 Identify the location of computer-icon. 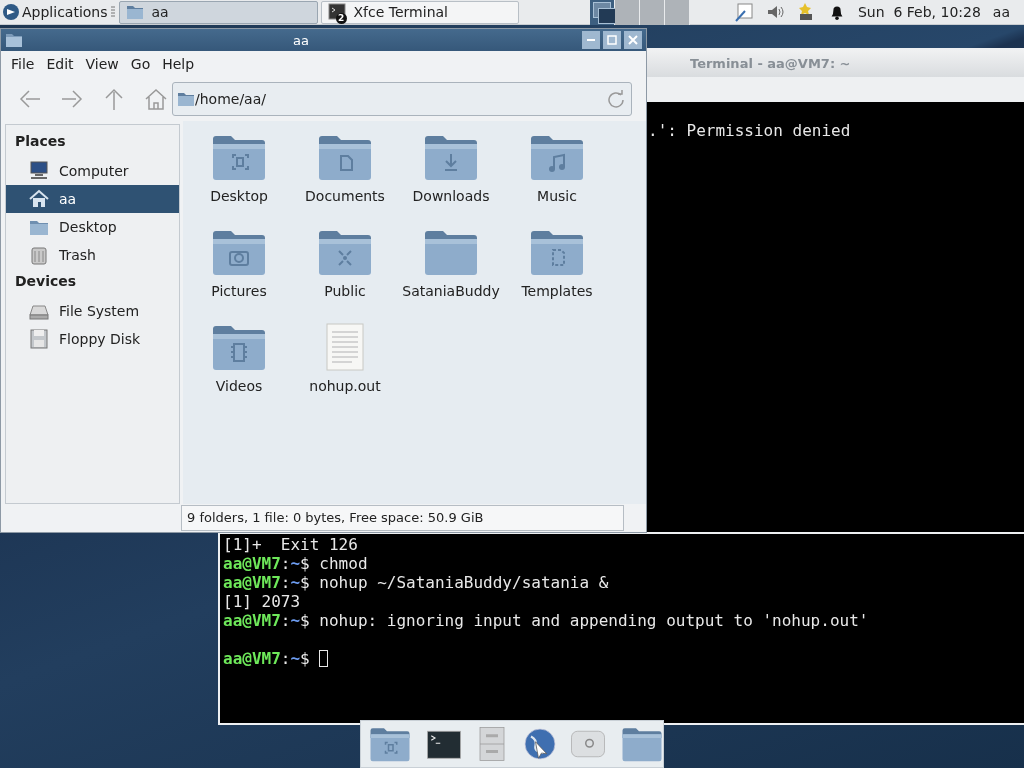
(39, 171).